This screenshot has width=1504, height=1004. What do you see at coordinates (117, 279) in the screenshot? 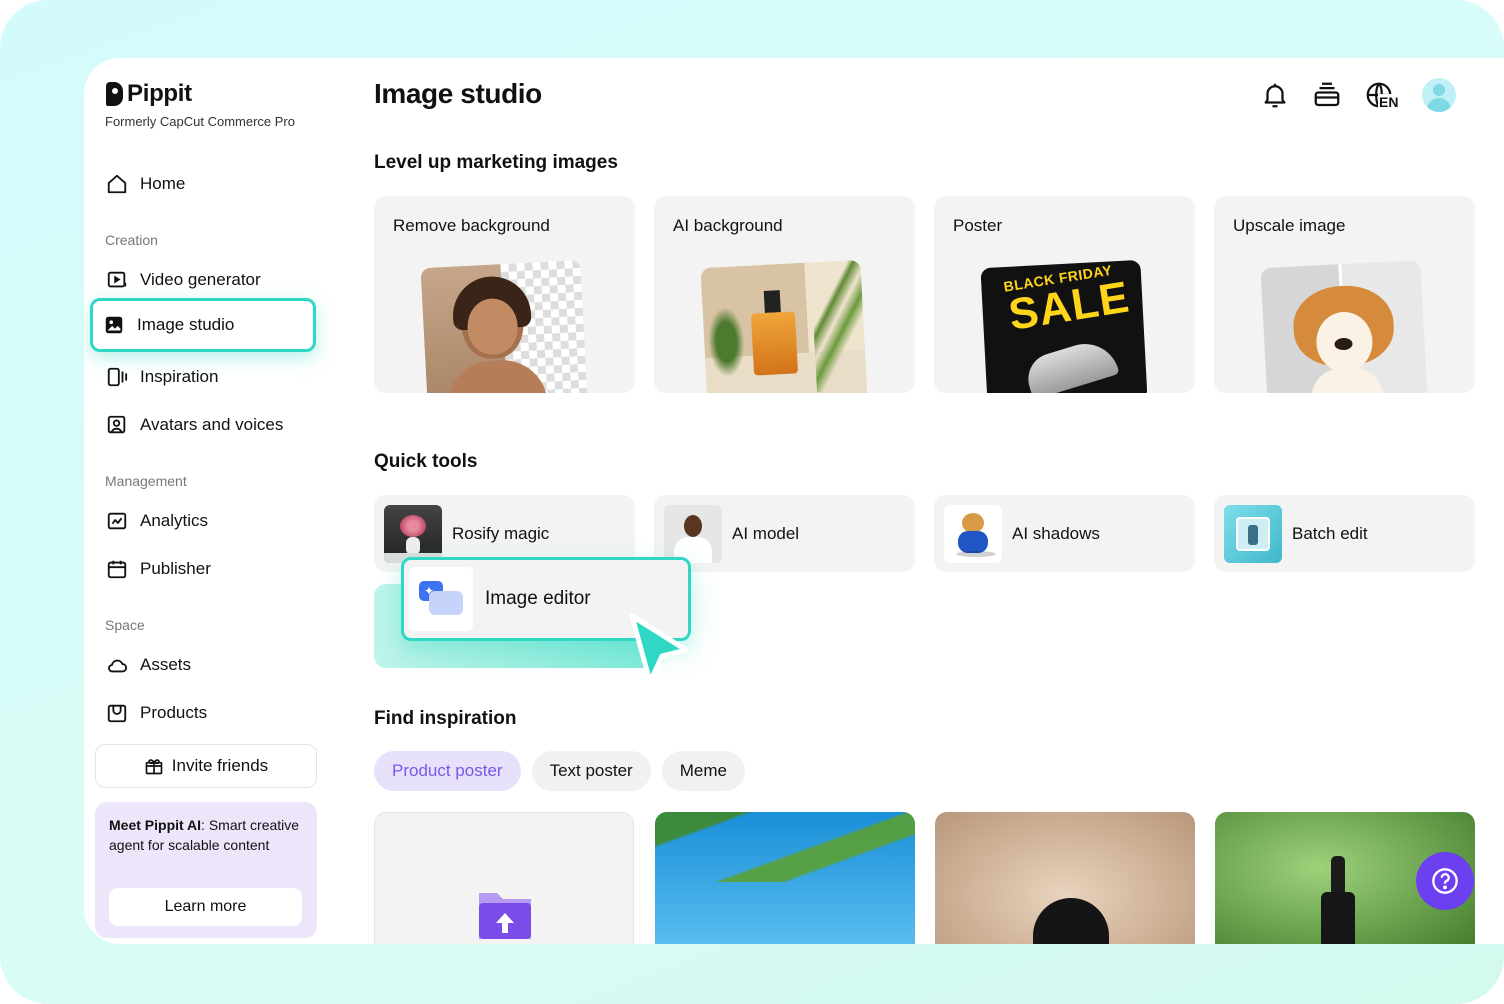
I see `video-generator-icon` at bounding box center [117, 279].